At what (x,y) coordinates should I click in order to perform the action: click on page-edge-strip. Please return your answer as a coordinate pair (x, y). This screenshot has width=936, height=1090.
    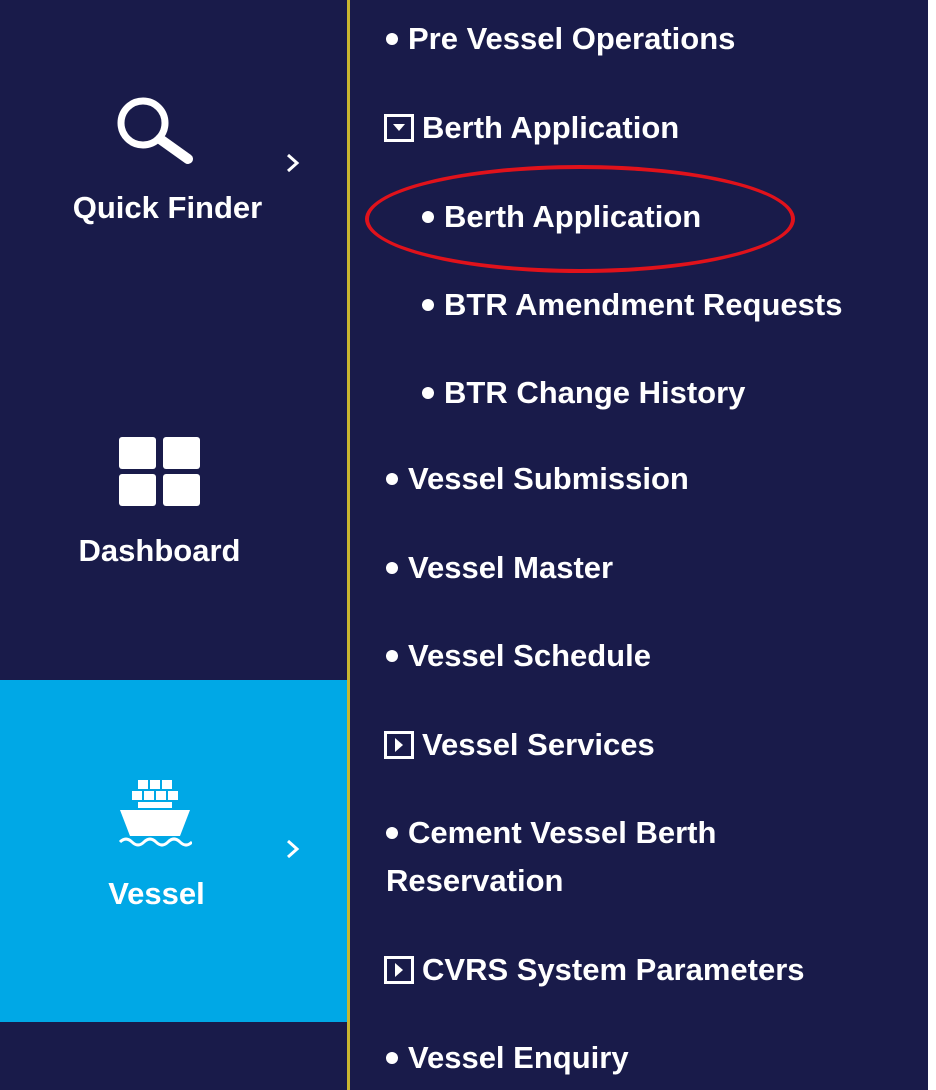
    Looking at the image, I should click on (932, 545).